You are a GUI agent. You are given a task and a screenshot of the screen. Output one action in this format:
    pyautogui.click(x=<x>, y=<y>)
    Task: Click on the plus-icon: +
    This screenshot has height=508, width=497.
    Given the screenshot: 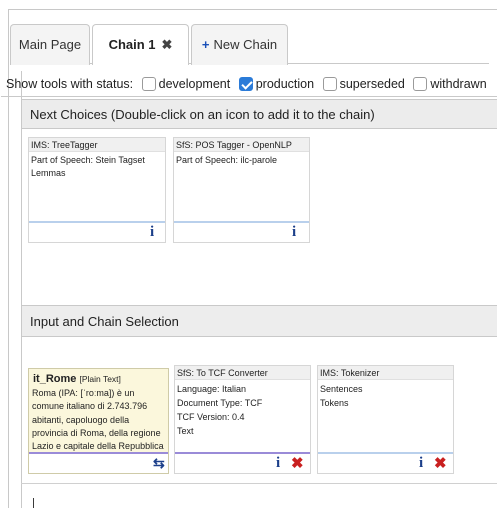 What is the action you would take?
    pyautogui.click(x=205, y=44)
    